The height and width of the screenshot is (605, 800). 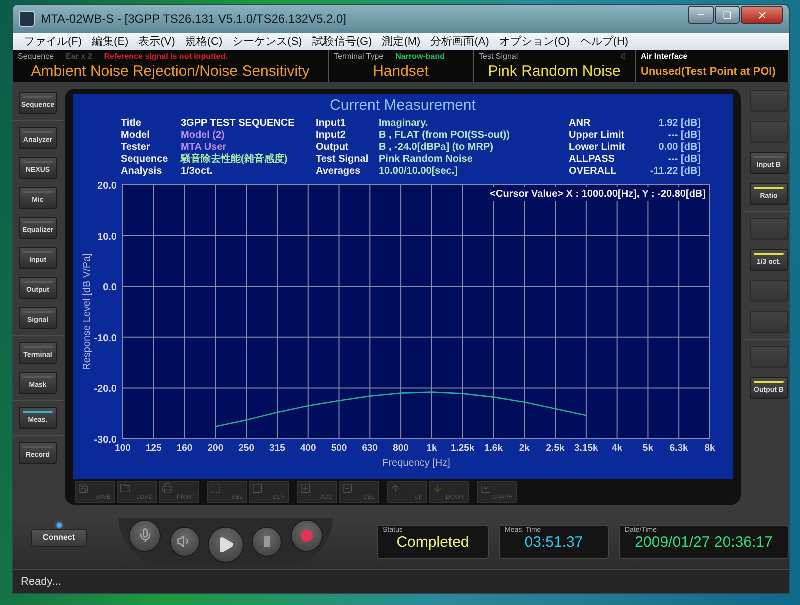 What do you see at coordinates (679, 148) in the screenshot?
I see `info-value: 0.00 [dB]` at bounding box center [679, 148].